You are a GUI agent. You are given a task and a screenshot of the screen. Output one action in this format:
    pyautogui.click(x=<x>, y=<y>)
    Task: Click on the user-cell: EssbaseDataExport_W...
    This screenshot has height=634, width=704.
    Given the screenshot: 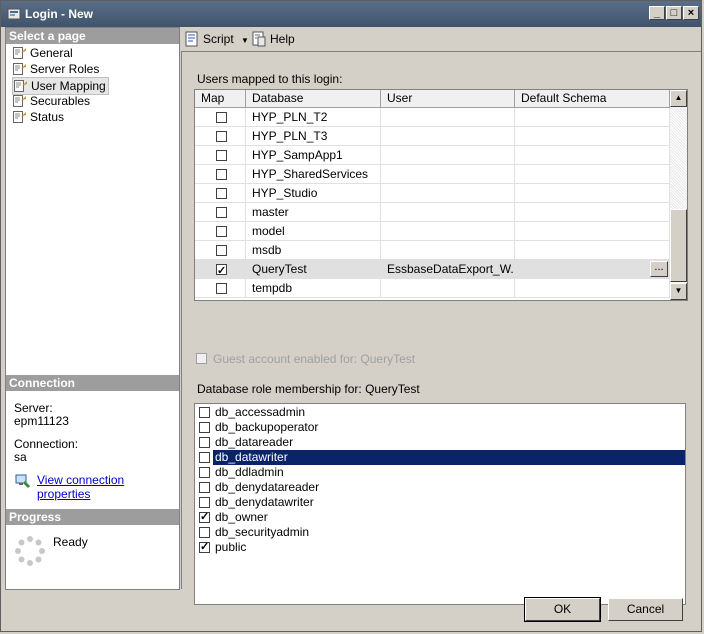 What is the action you would take?
    pyautogui.click(x=448, y=269)
    